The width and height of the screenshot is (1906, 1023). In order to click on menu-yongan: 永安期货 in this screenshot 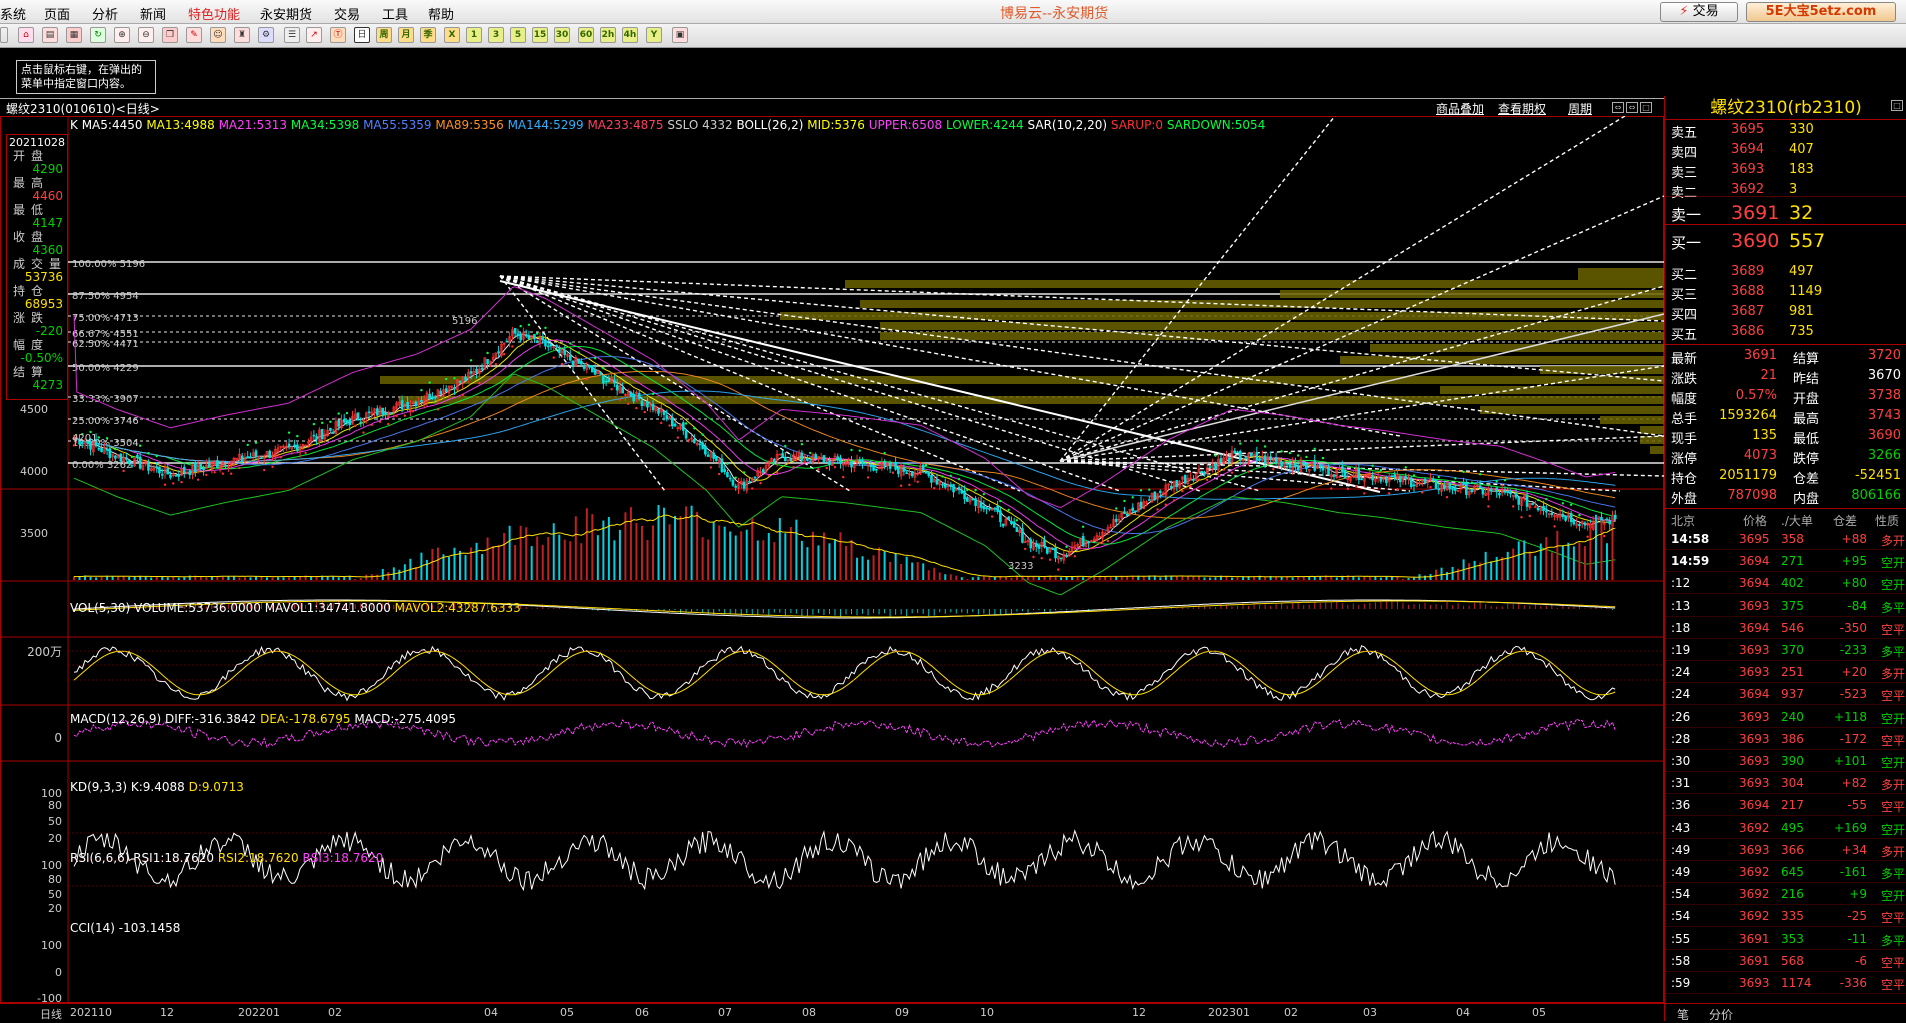, I will do `click(286, 13)`.